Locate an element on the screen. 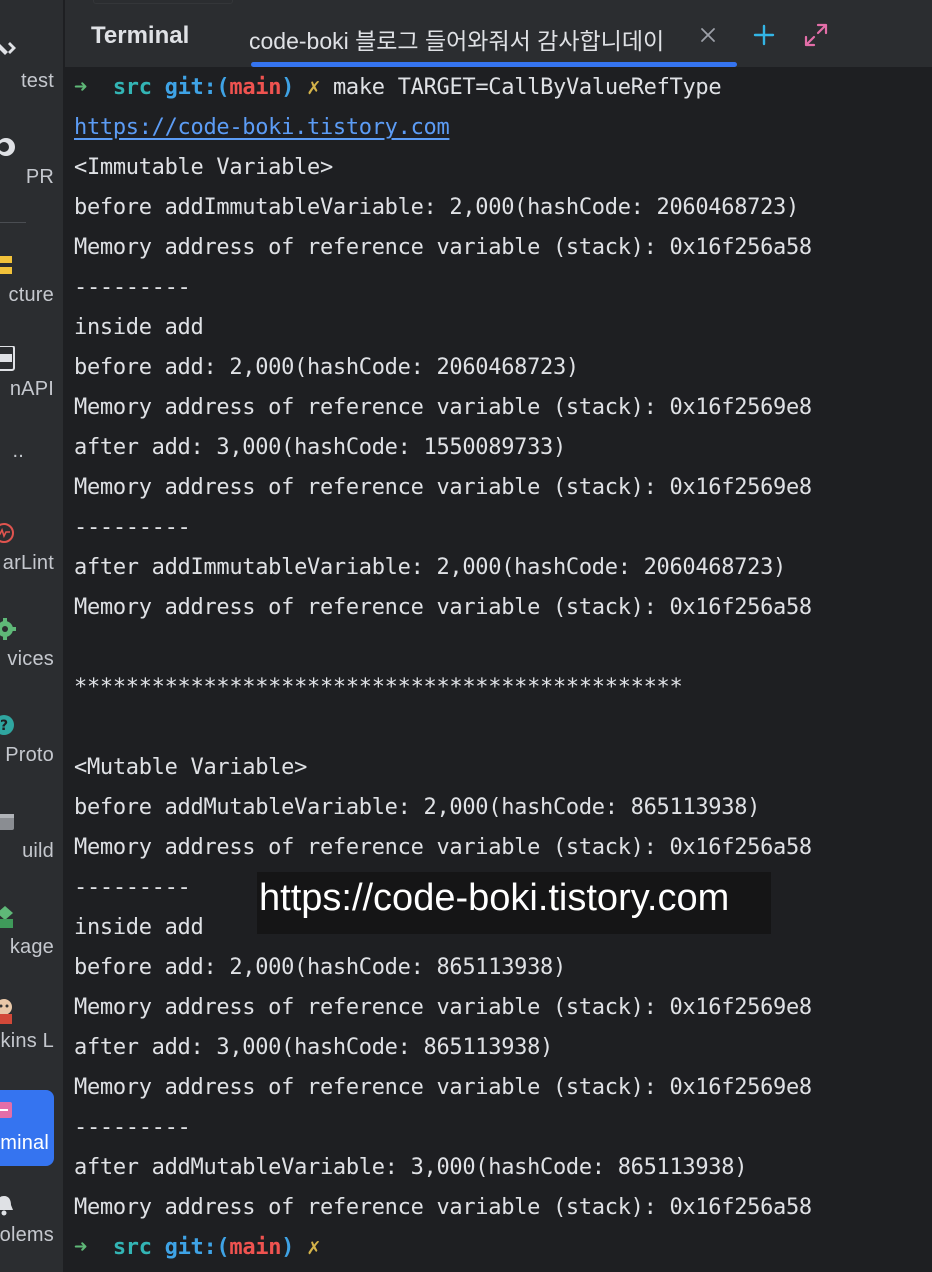 This screenshot has width=932, height=1272. tool-label: PR is located at coordinates (39, 177).